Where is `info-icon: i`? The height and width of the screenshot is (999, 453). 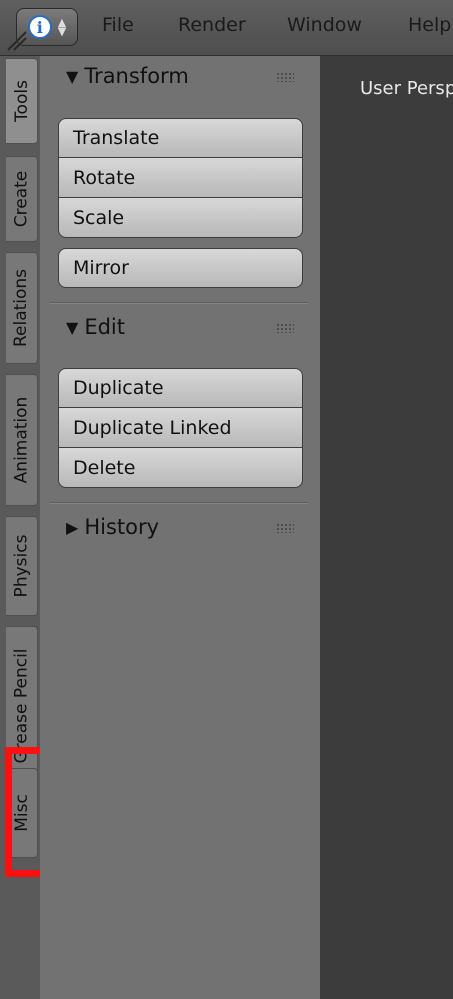
info-icon: i is located at coordinates (39, 27).